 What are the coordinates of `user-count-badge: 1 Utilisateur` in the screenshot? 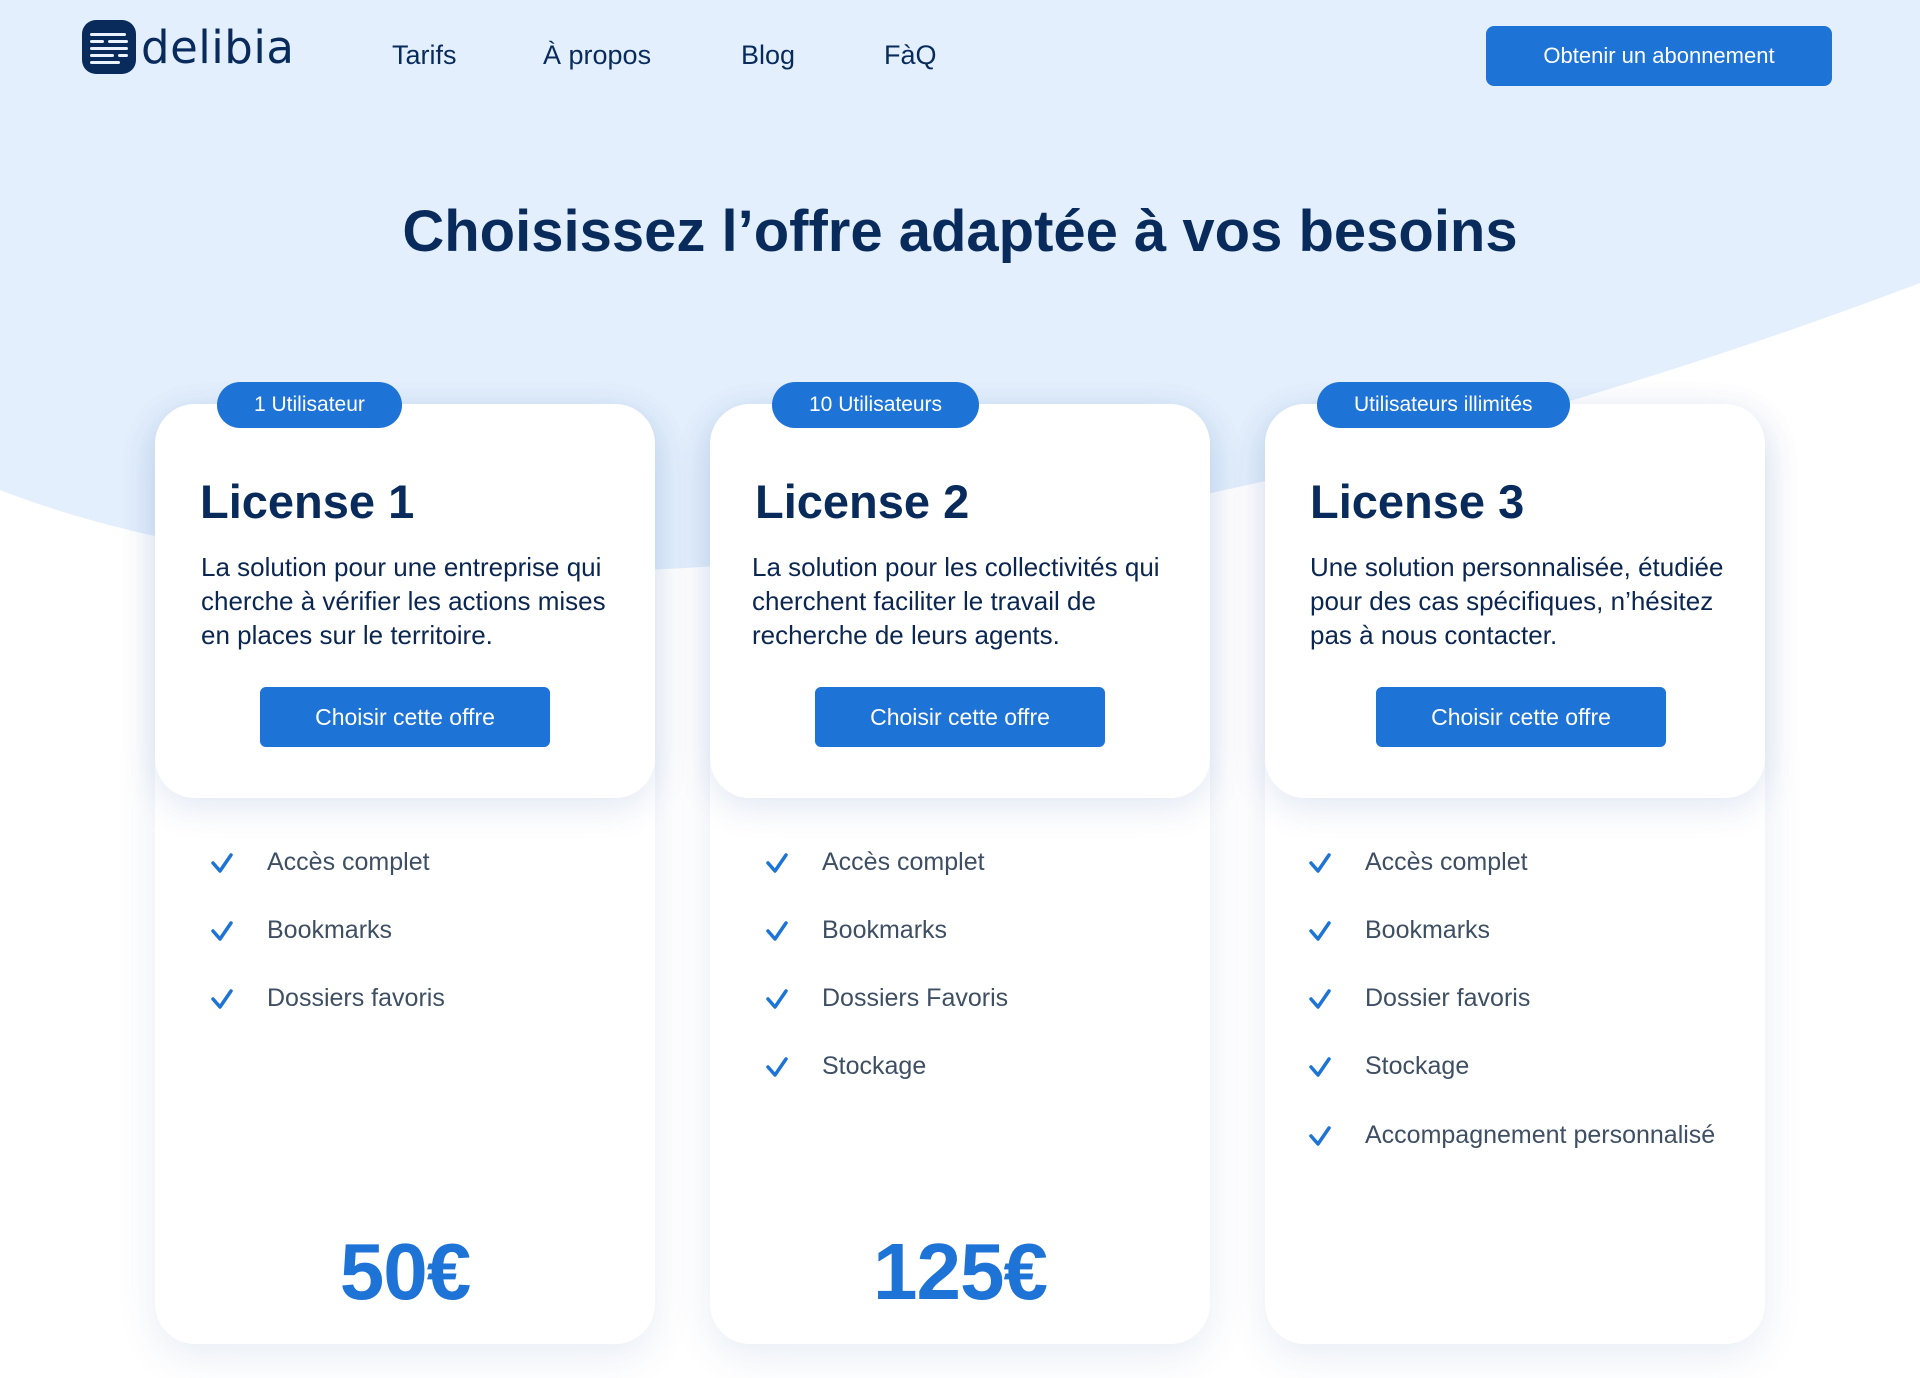 It's located at (309, 405).